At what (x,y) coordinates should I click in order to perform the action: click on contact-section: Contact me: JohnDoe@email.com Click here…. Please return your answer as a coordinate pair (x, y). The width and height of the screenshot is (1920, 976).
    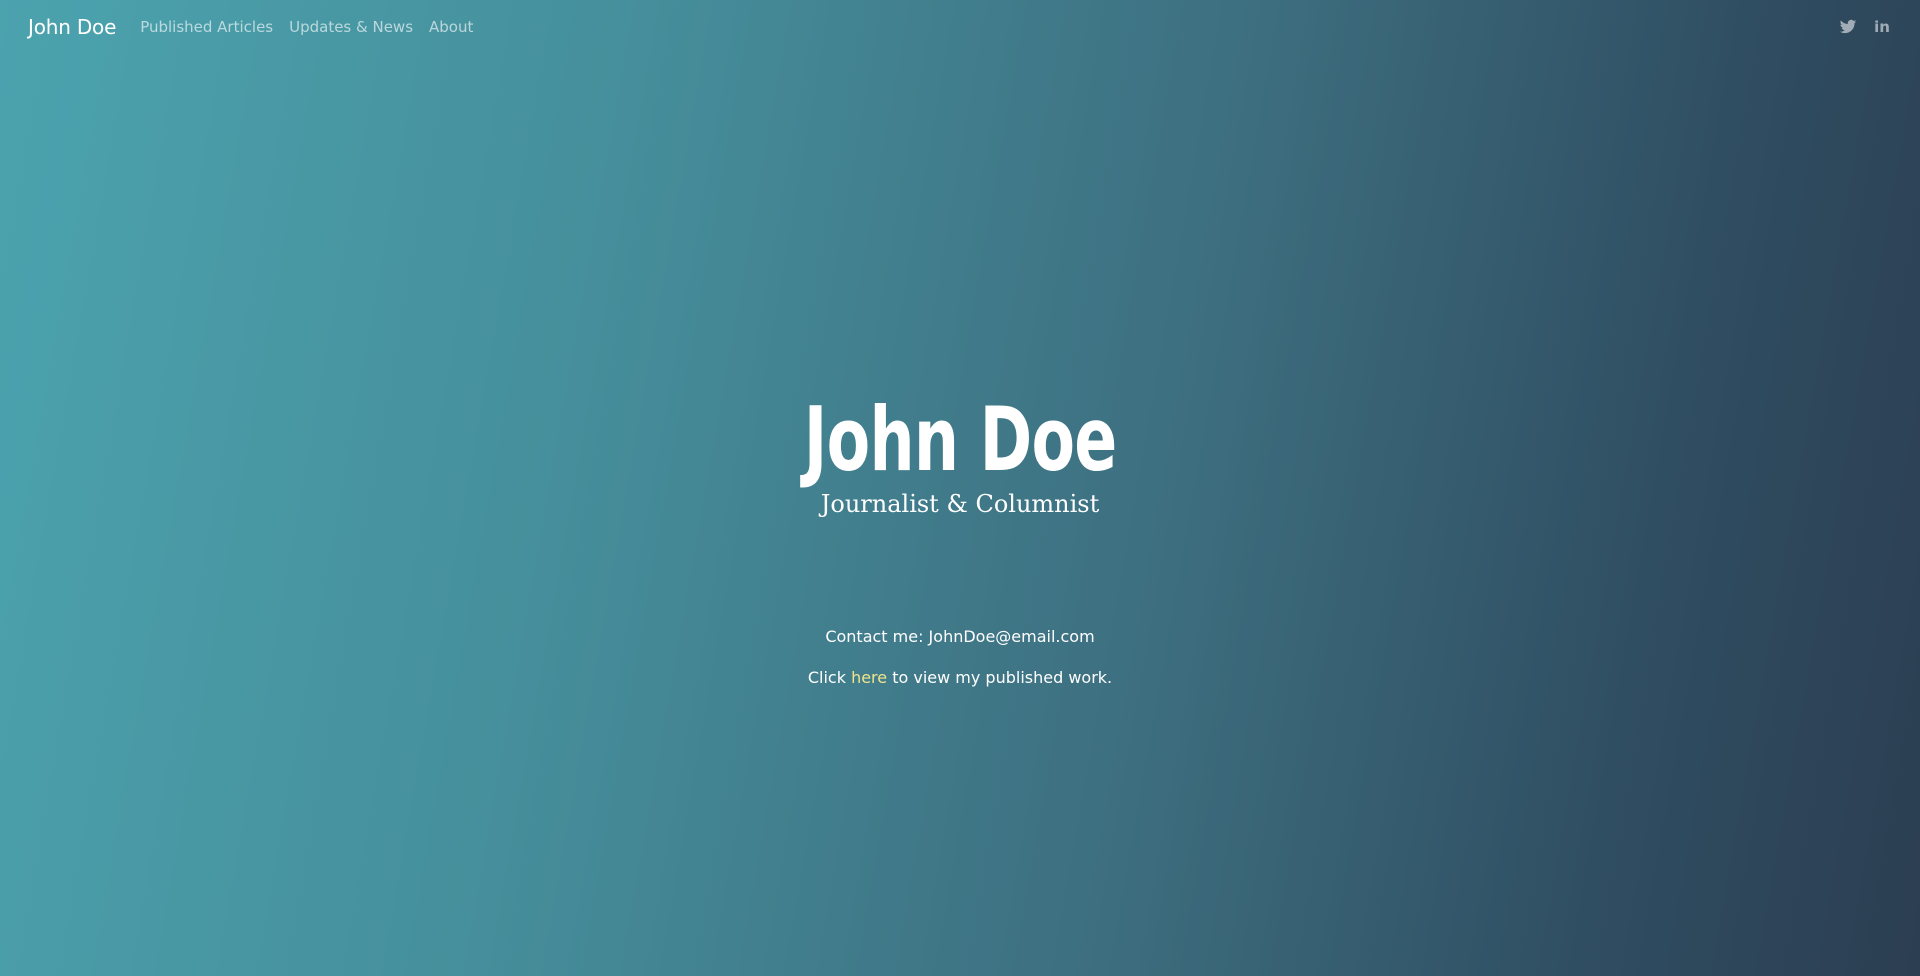
    Looking at the image, I should click on (960, 667).